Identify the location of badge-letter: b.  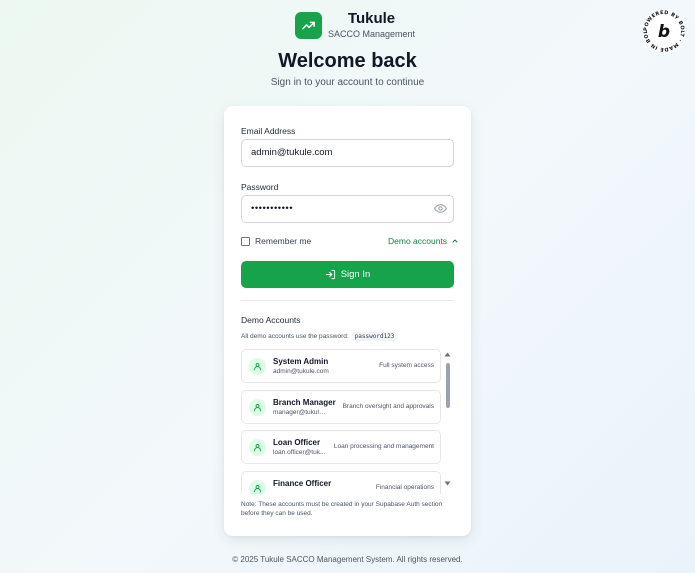
(664, 32).